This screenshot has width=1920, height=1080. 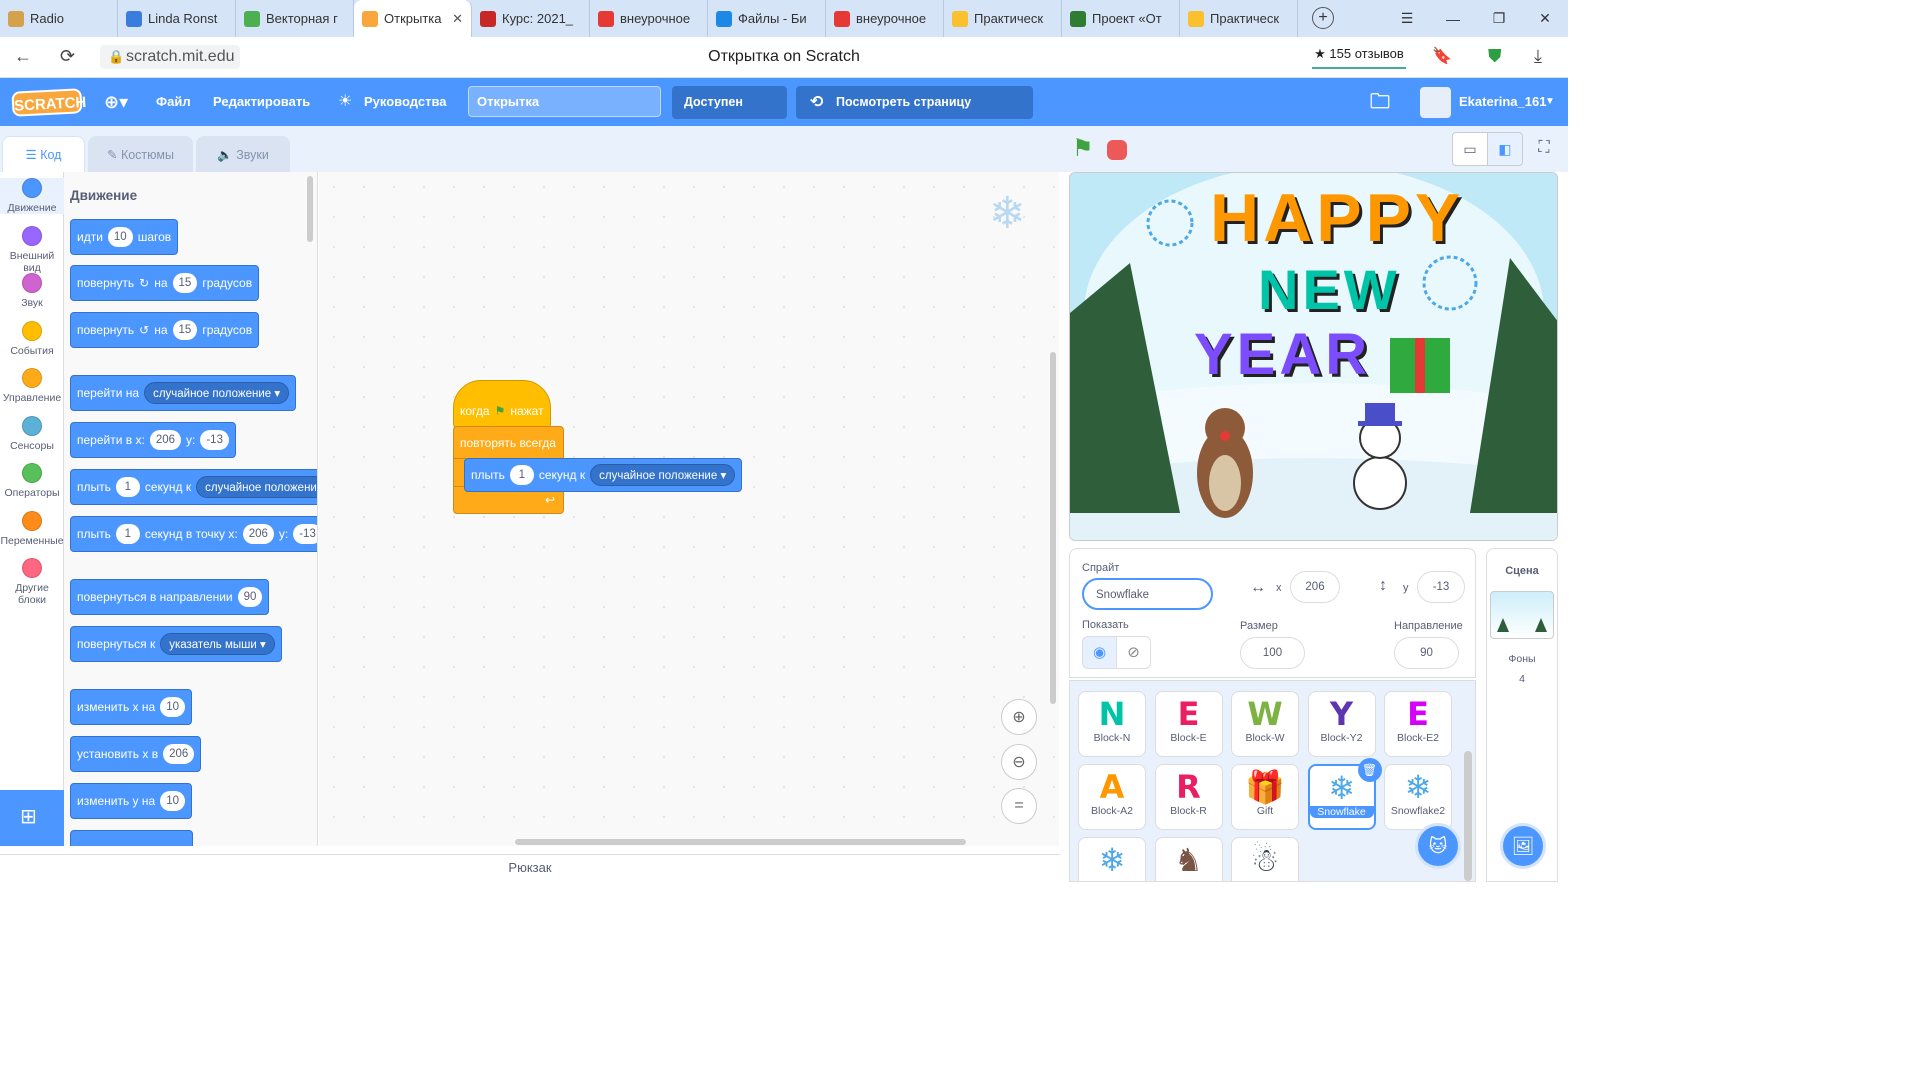 What do you see at coordinates (217, 644) in the screenshot?
I see `point-towards-dropdown: указатель мыши ▾` at bounding box center [217, 644].